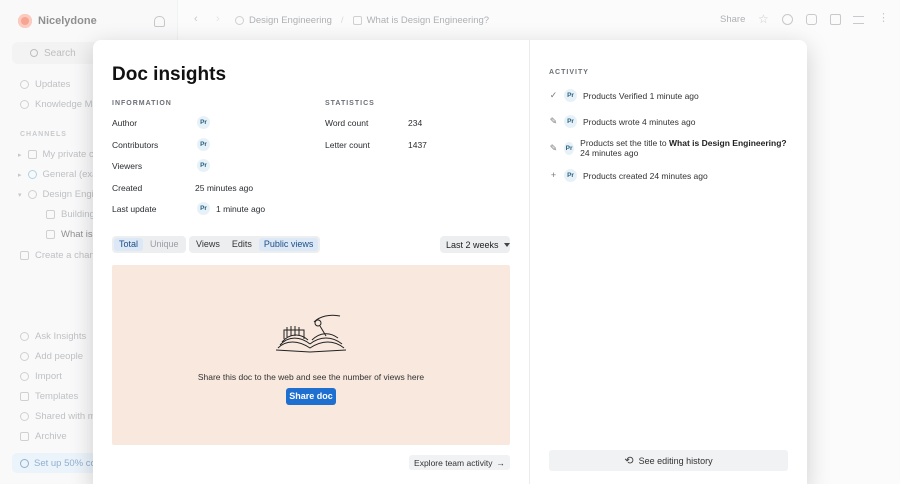 This screenshot has height=484, width=900. What do you see at coordinates (142, 103) in the screenshot?
I see `information-heading: INFORMATION` at bounding box center [142, 103].